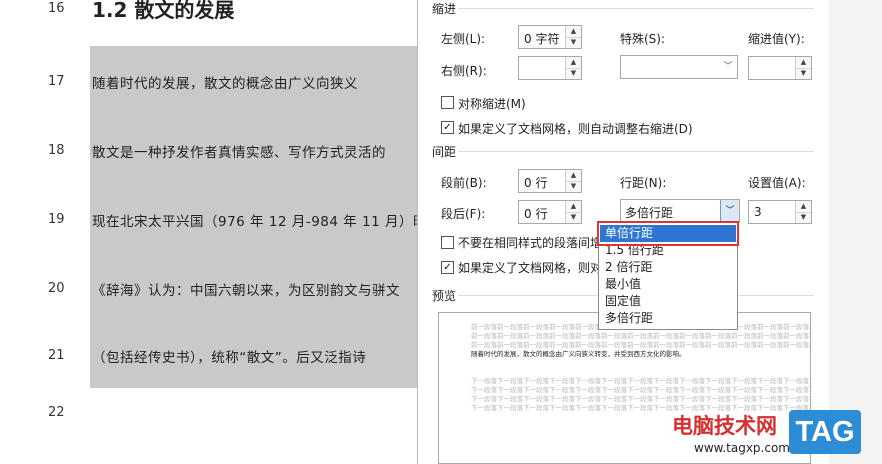 The height and width of the screenshot is (464, 882). Describe the element at coordinates (649, 213) in the screenshot. I see `line-spacing-value: 多倍行距` at that location.